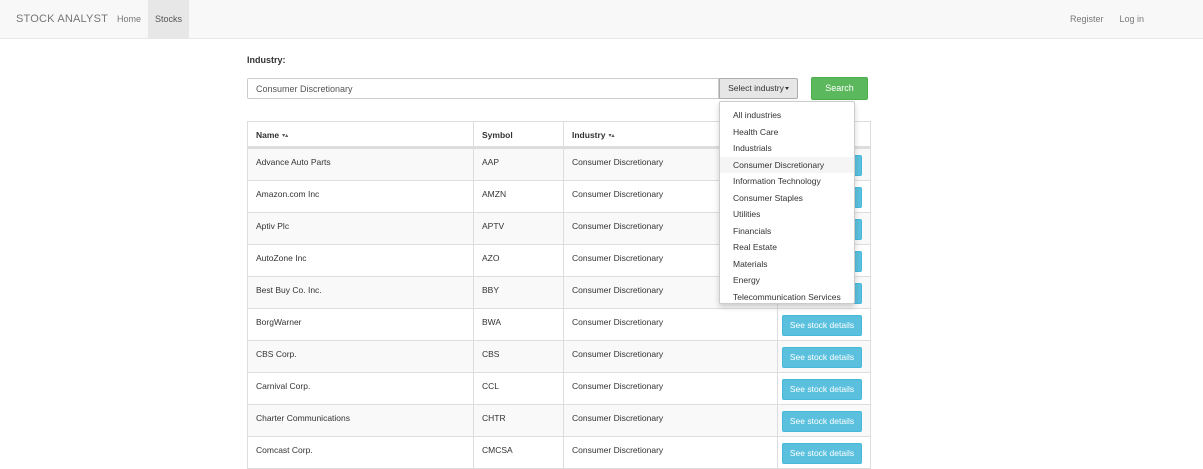  I want to click on dropdown-item-consumer-staples: Consumer Staples, so click(787, 198).